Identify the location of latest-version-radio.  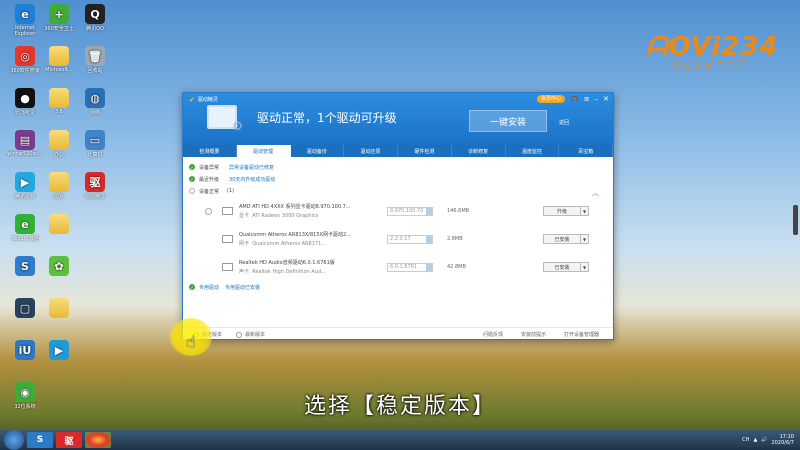
(239, 334).